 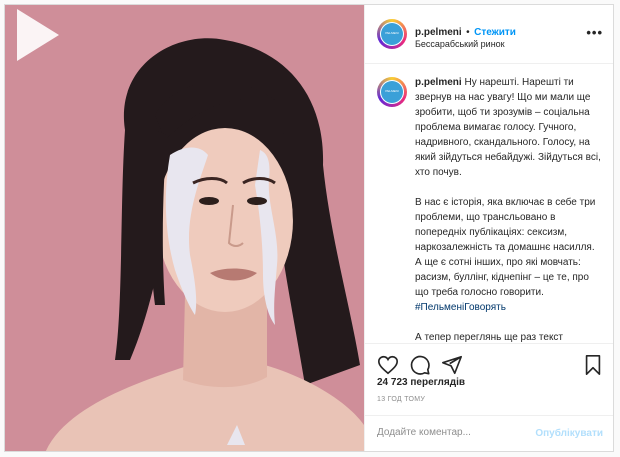 What do you see at coordinates (569, 433) in the screenshot?
I see `publish-button: Опублікувати` at bounding box center [569, 433].